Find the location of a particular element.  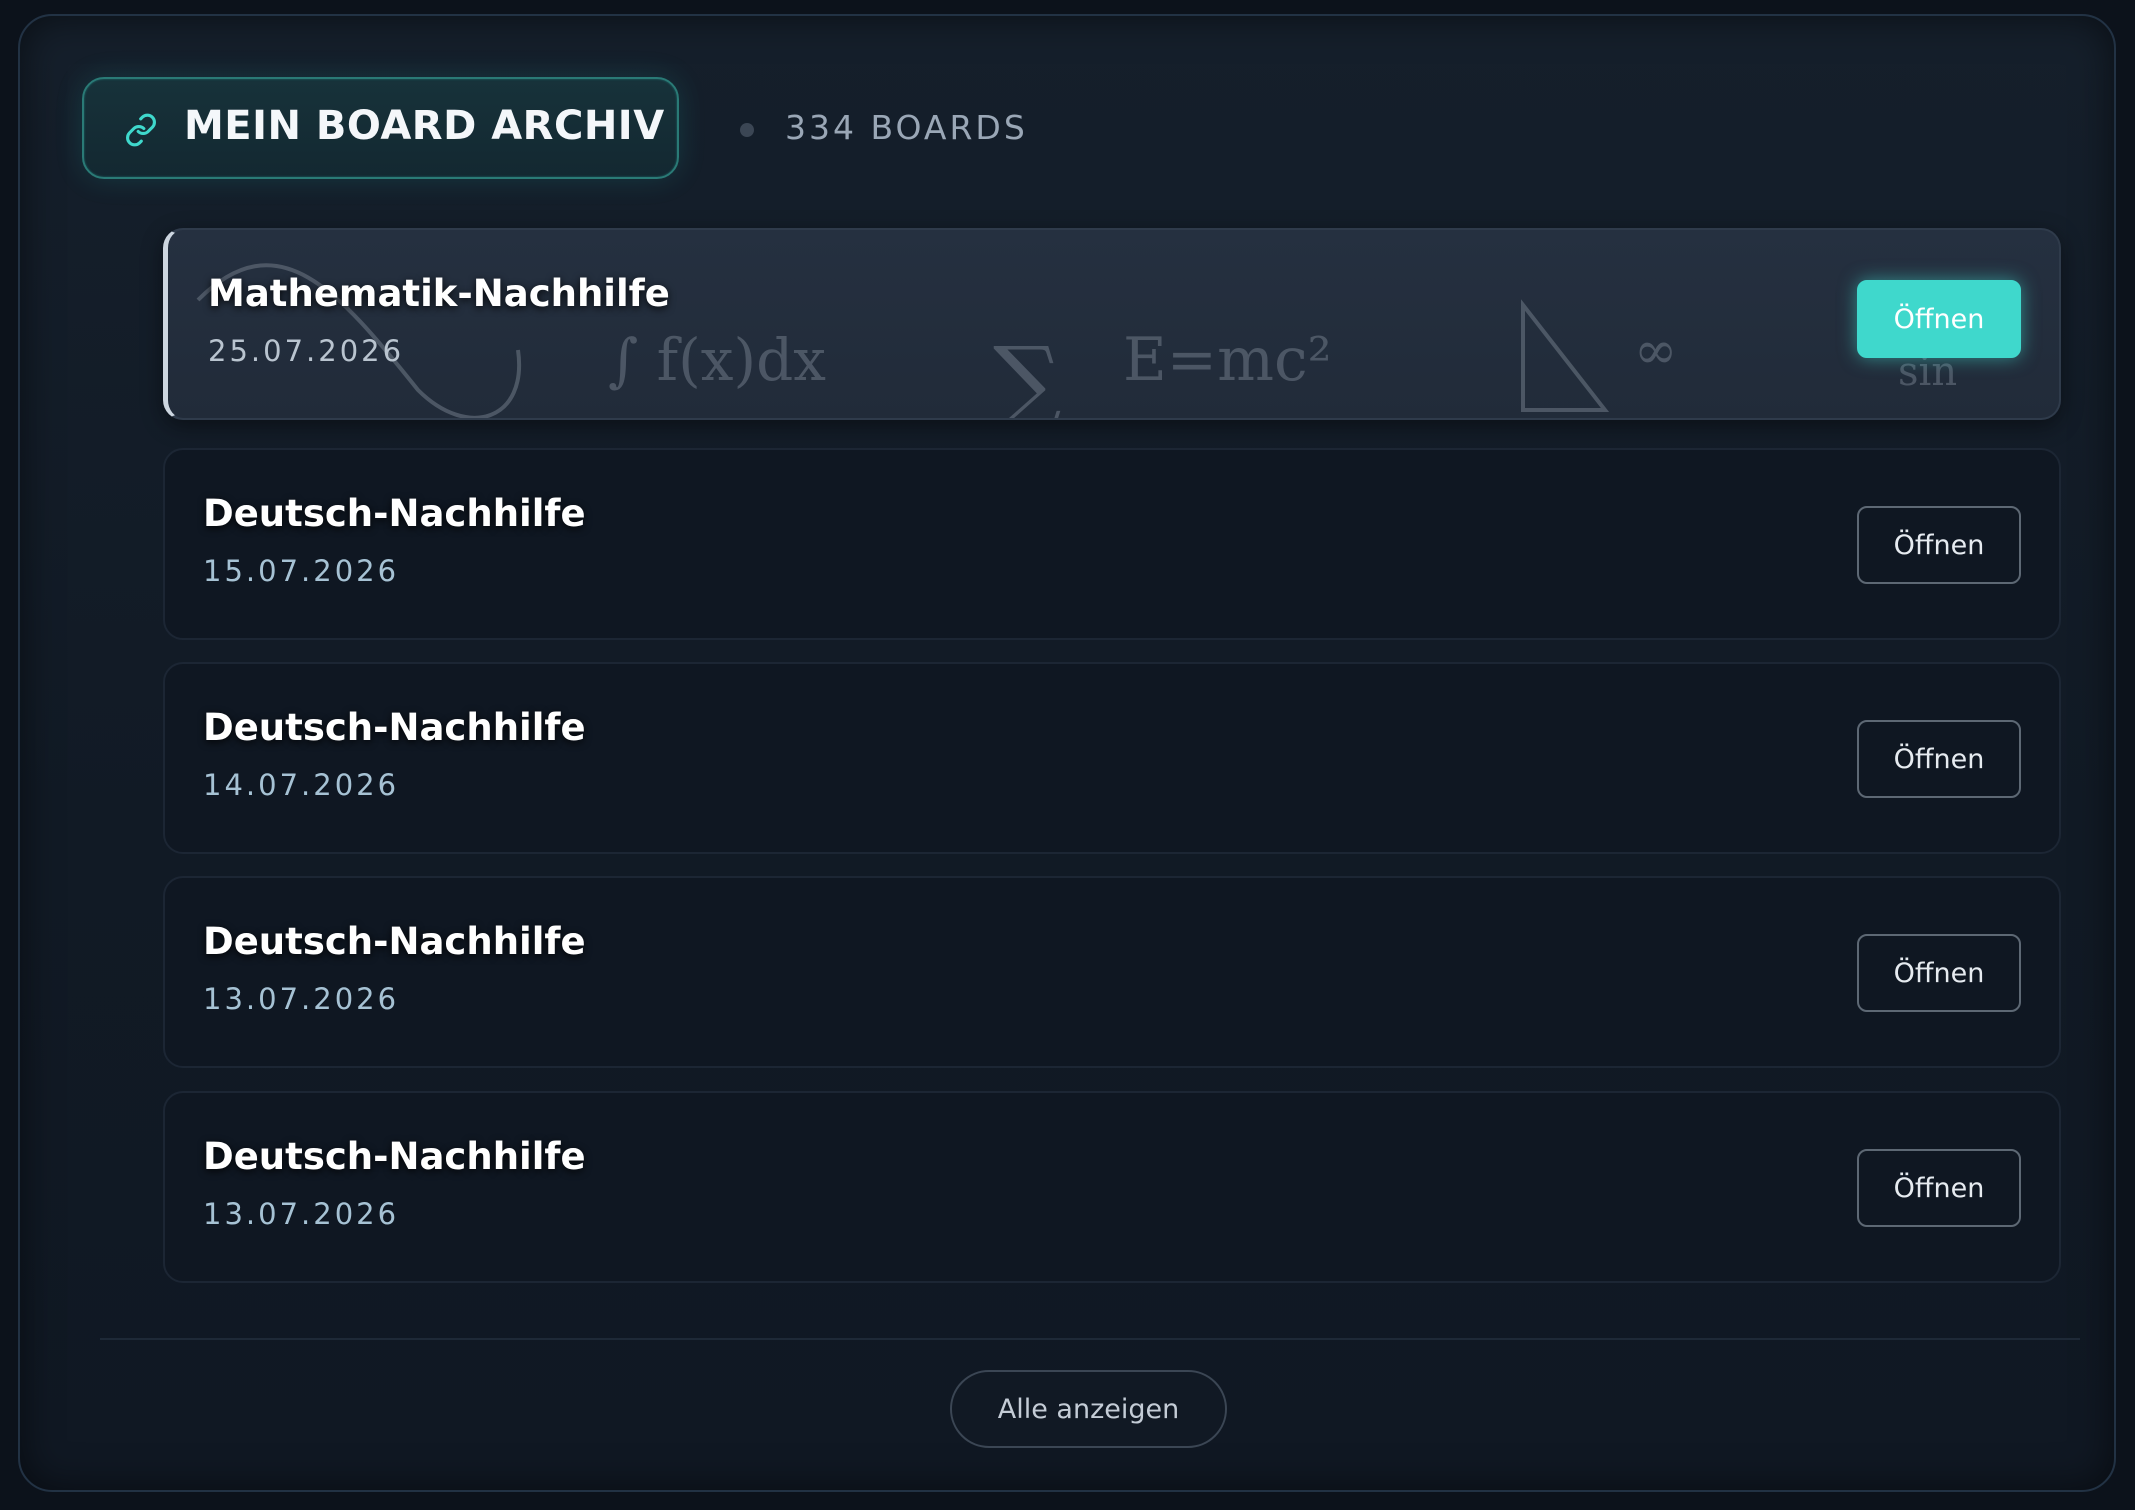

show-all-button: Alle anzeigen is located at coordinates (1088, 1409).